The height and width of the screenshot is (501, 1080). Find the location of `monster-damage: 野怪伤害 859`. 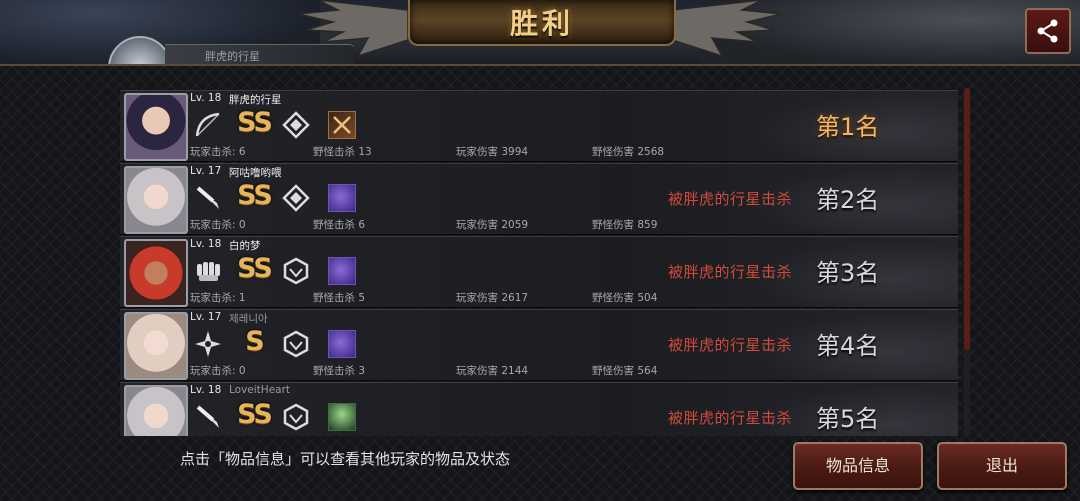

monster-damage: 野怪伤害 859 is located at coordinates (625, 225).